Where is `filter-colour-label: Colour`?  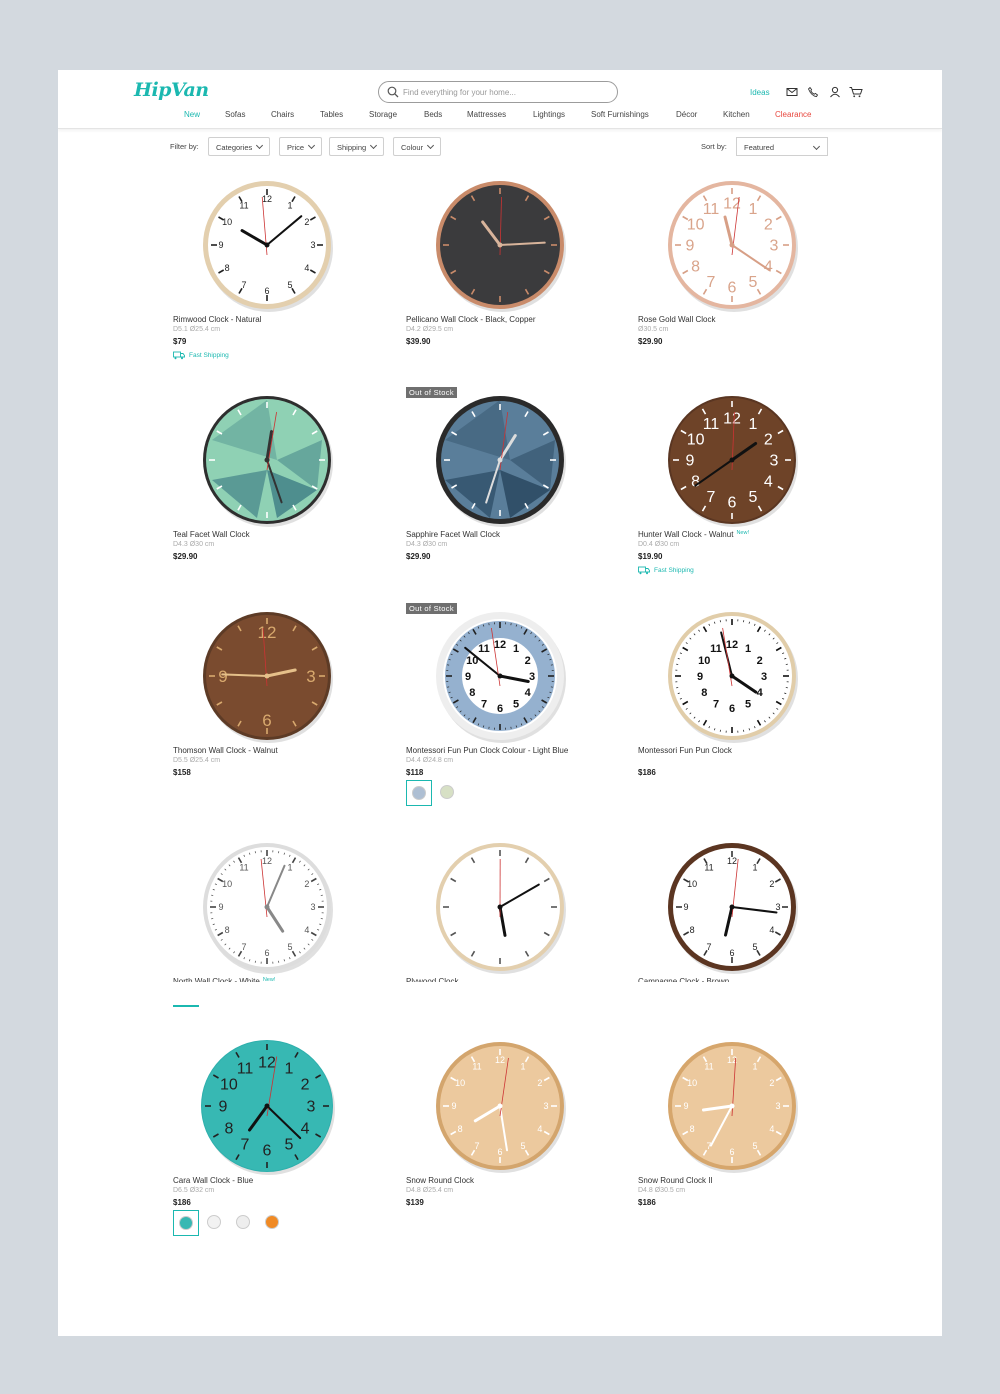
filter-colour-label: Colour is located at coordinates (412, 147).